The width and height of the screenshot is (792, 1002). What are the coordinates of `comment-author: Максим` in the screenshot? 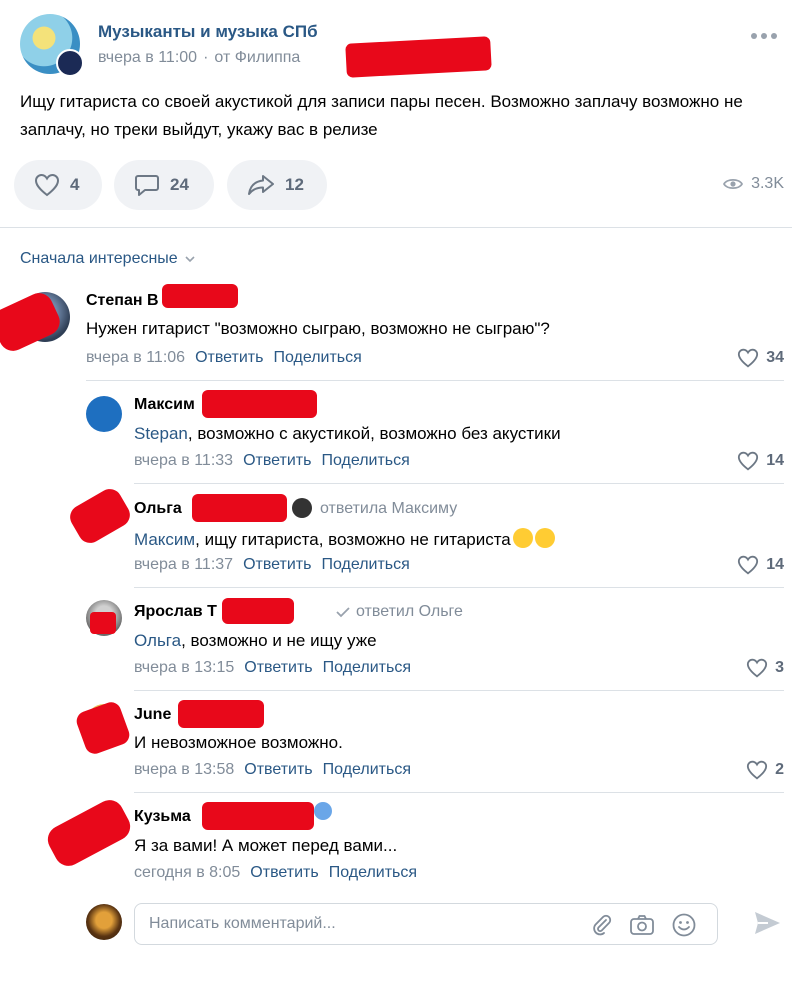 It's located at (164, 405).